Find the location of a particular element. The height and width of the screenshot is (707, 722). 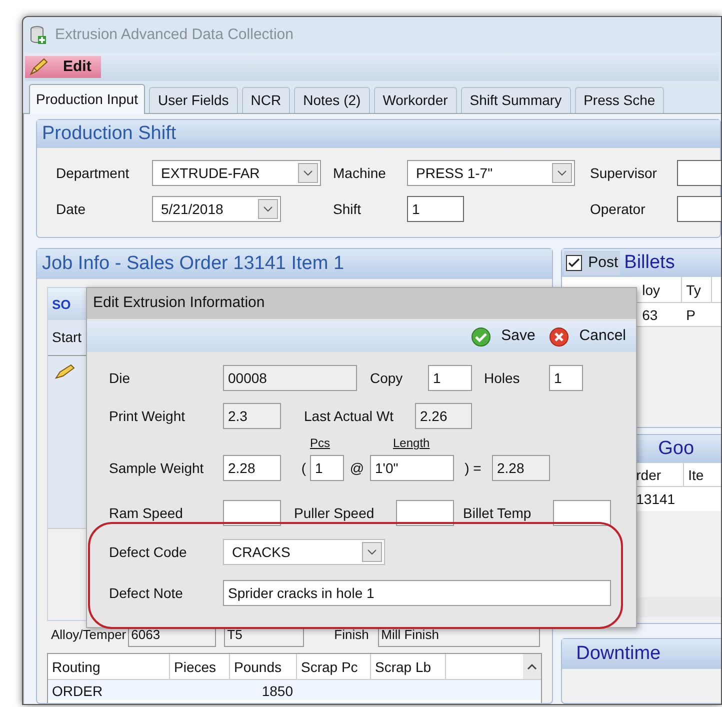

tab: NCR is located at coordinates (266, 100).